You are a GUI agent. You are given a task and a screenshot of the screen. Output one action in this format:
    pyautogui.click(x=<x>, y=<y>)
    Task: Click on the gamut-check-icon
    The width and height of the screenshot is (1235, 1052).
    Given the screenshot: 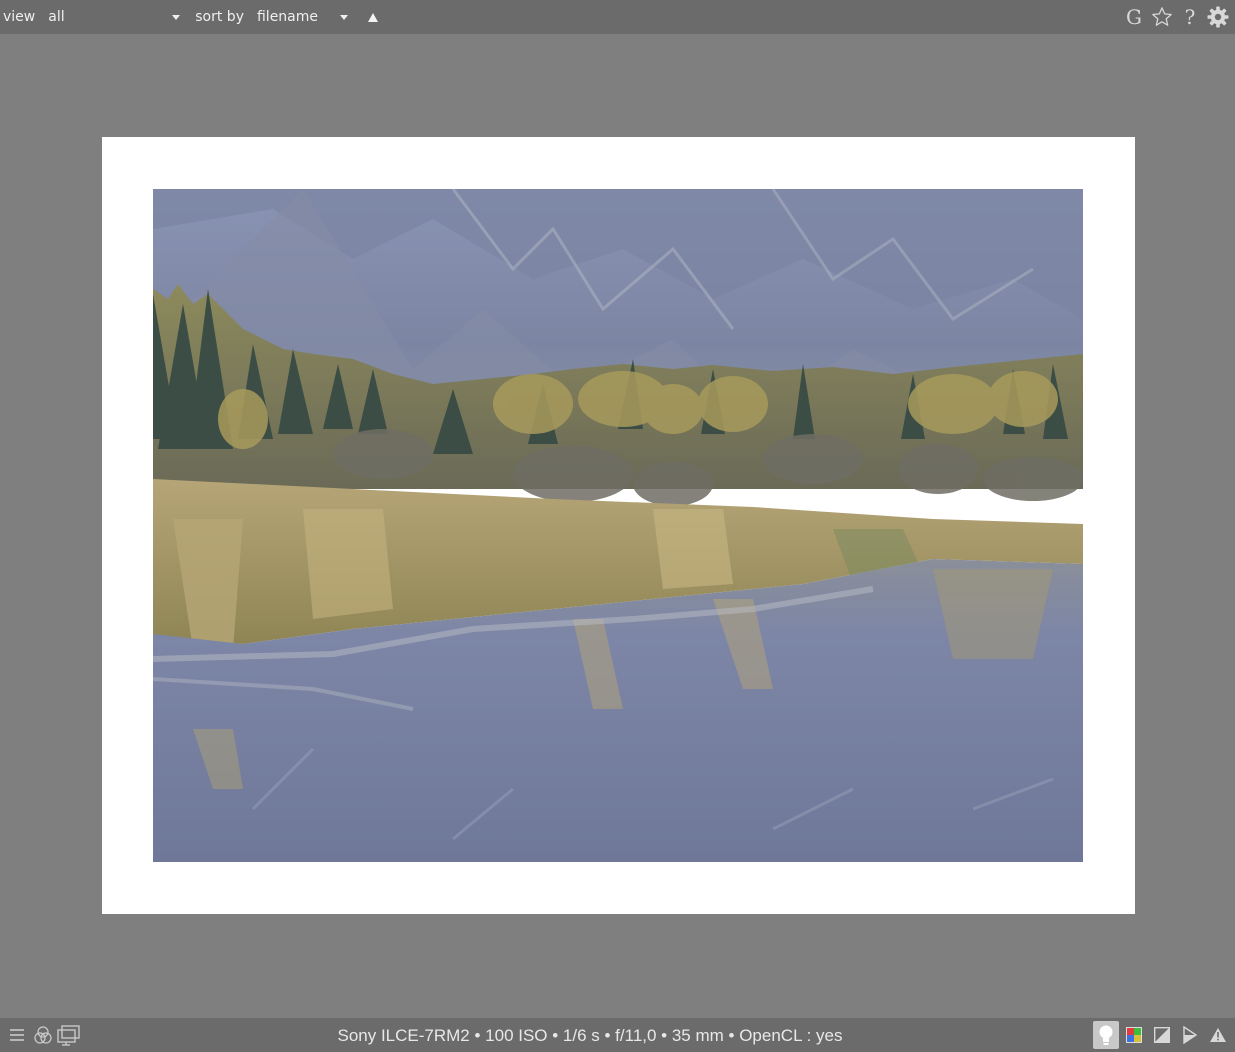 What is the action you would take?
    pyautogui.click(x=1190, y=1035)
    